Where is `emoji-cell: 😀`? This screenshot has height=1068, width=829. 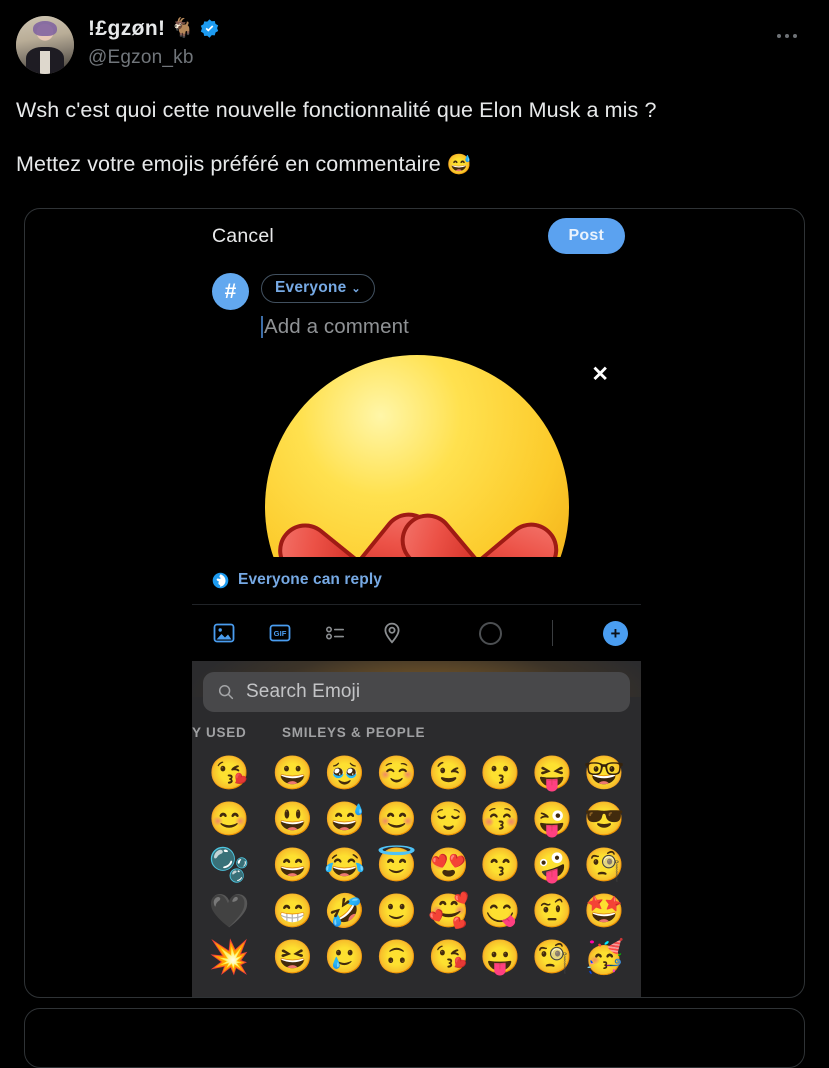
emoji-cell: 😀 is located at coordinates (293, 772).